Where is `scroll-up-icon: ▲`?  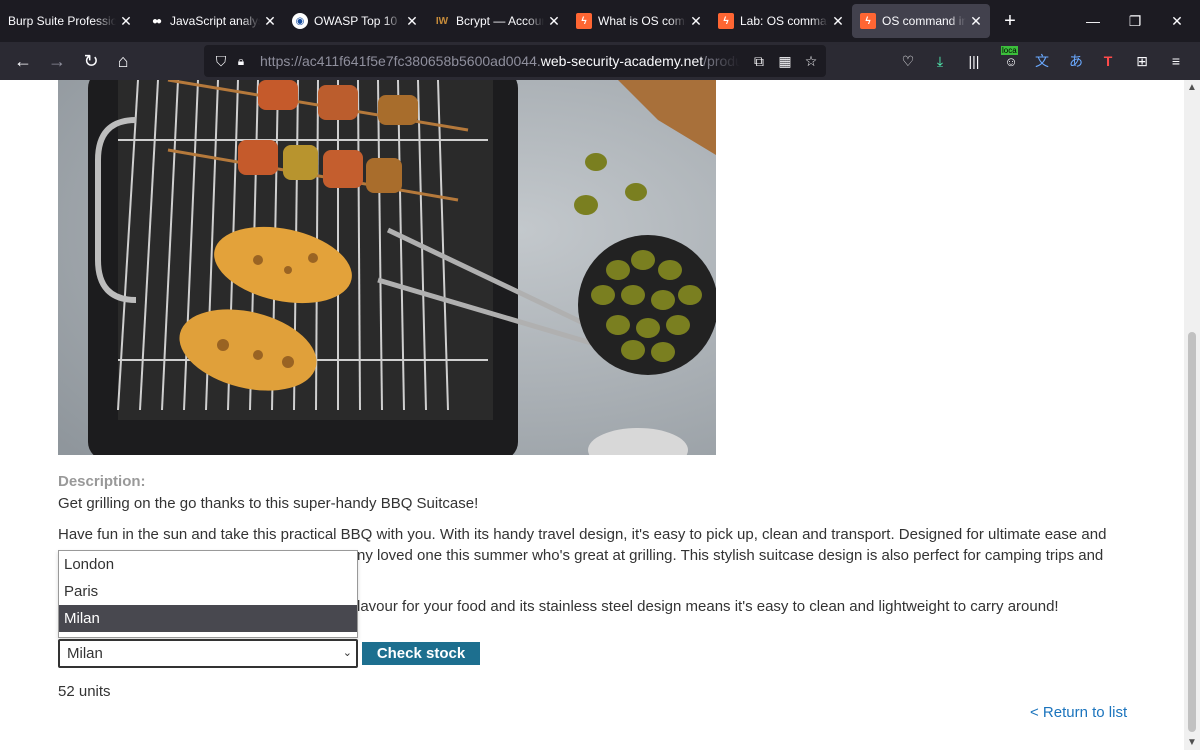 scroll-up-icon: ▲ is located at coordinates (1192, 87).